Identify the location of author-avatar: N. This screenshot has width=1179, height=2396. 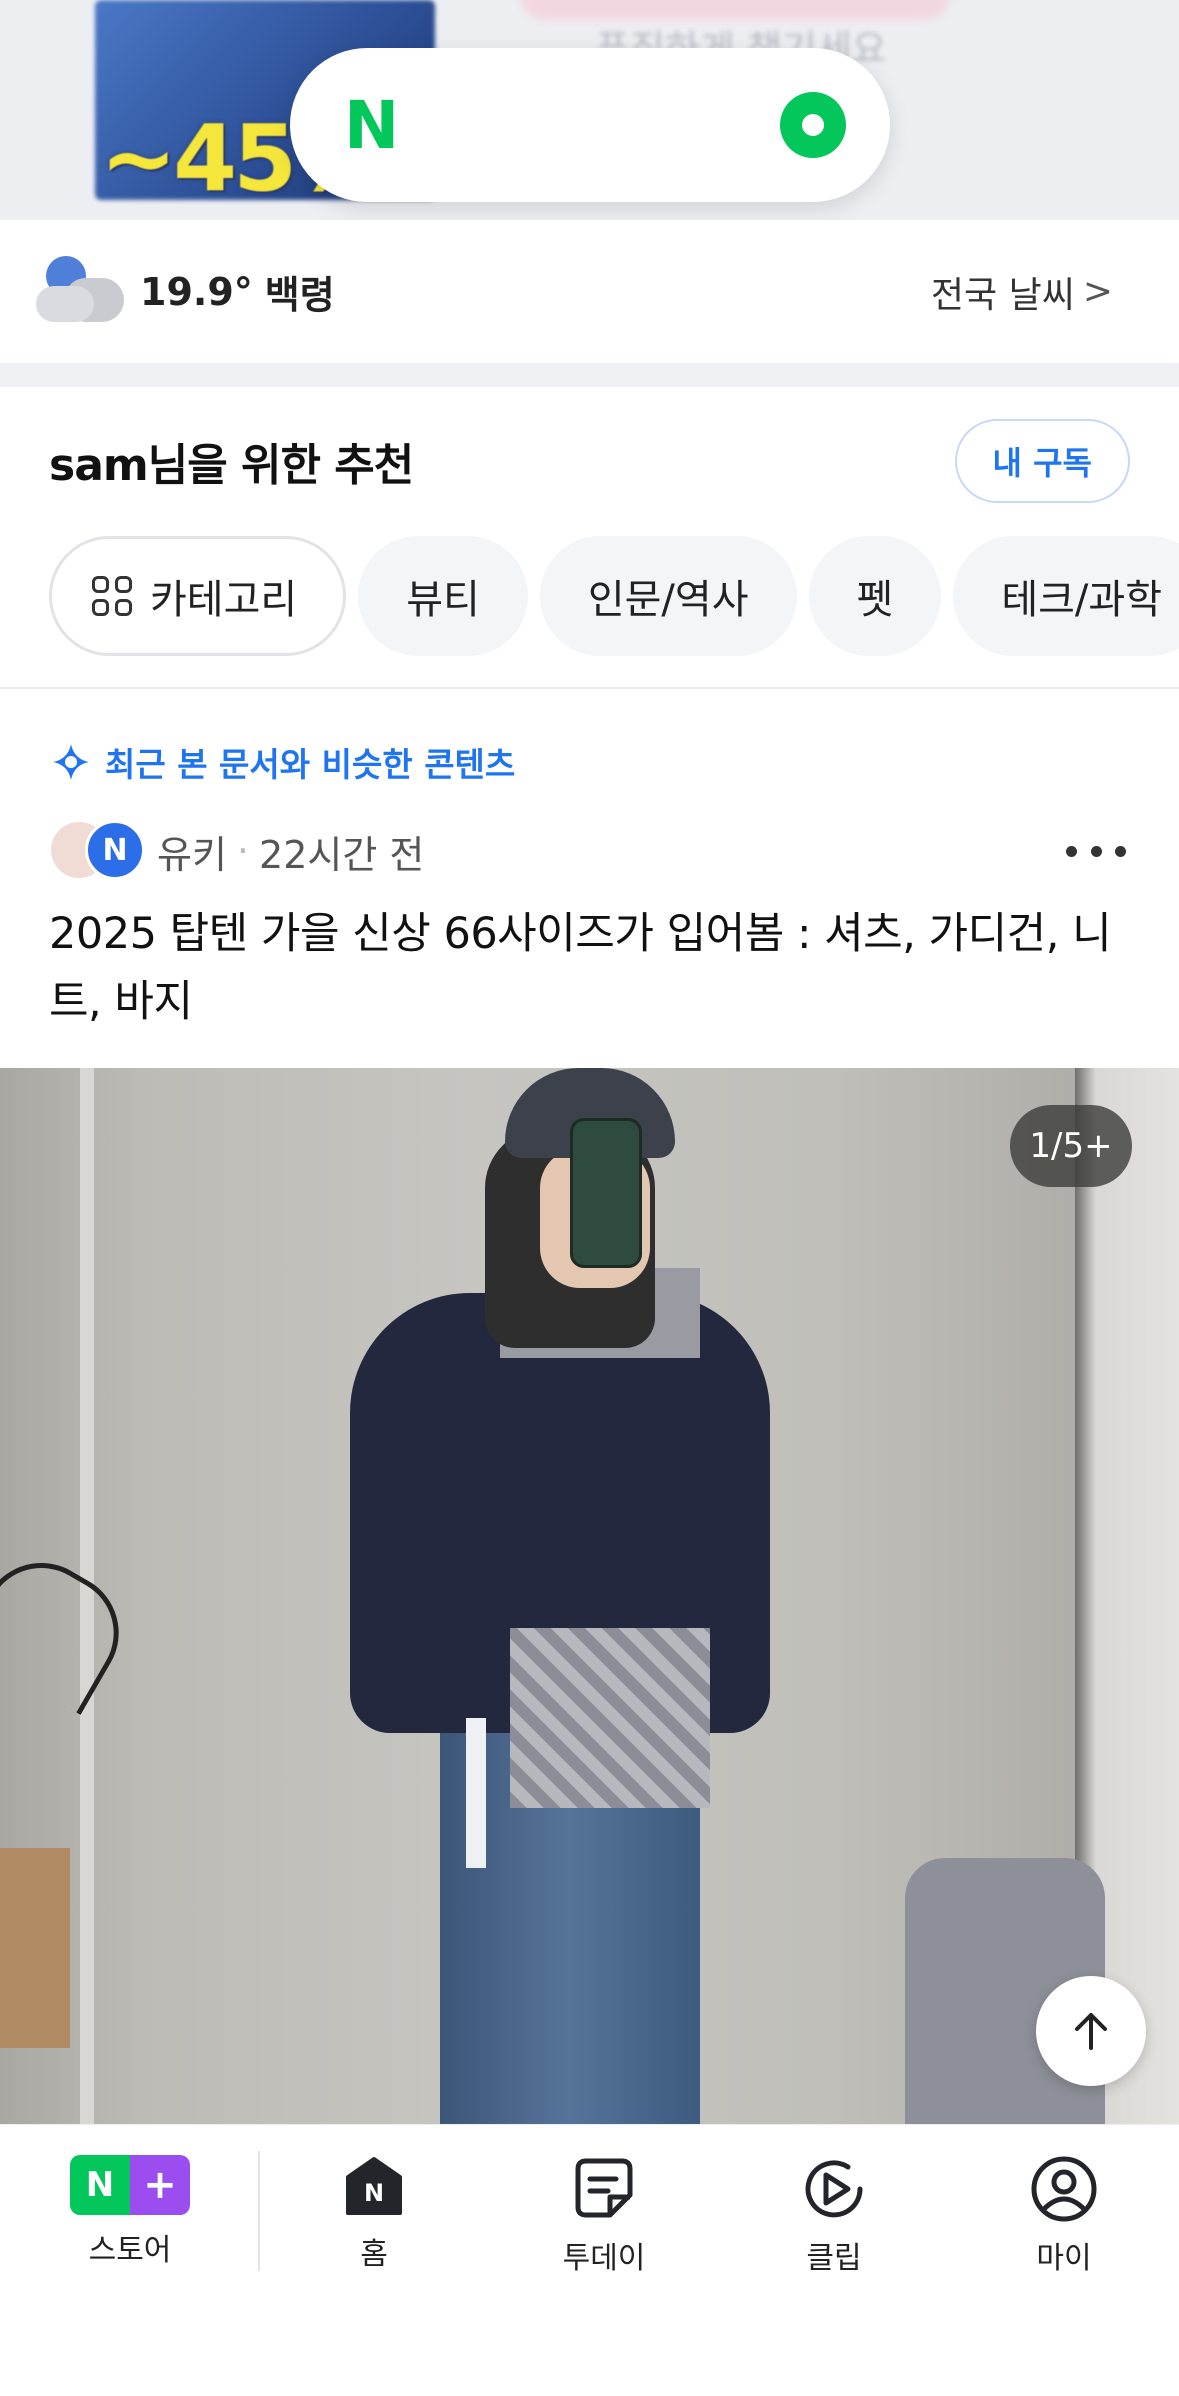
(99, 851).